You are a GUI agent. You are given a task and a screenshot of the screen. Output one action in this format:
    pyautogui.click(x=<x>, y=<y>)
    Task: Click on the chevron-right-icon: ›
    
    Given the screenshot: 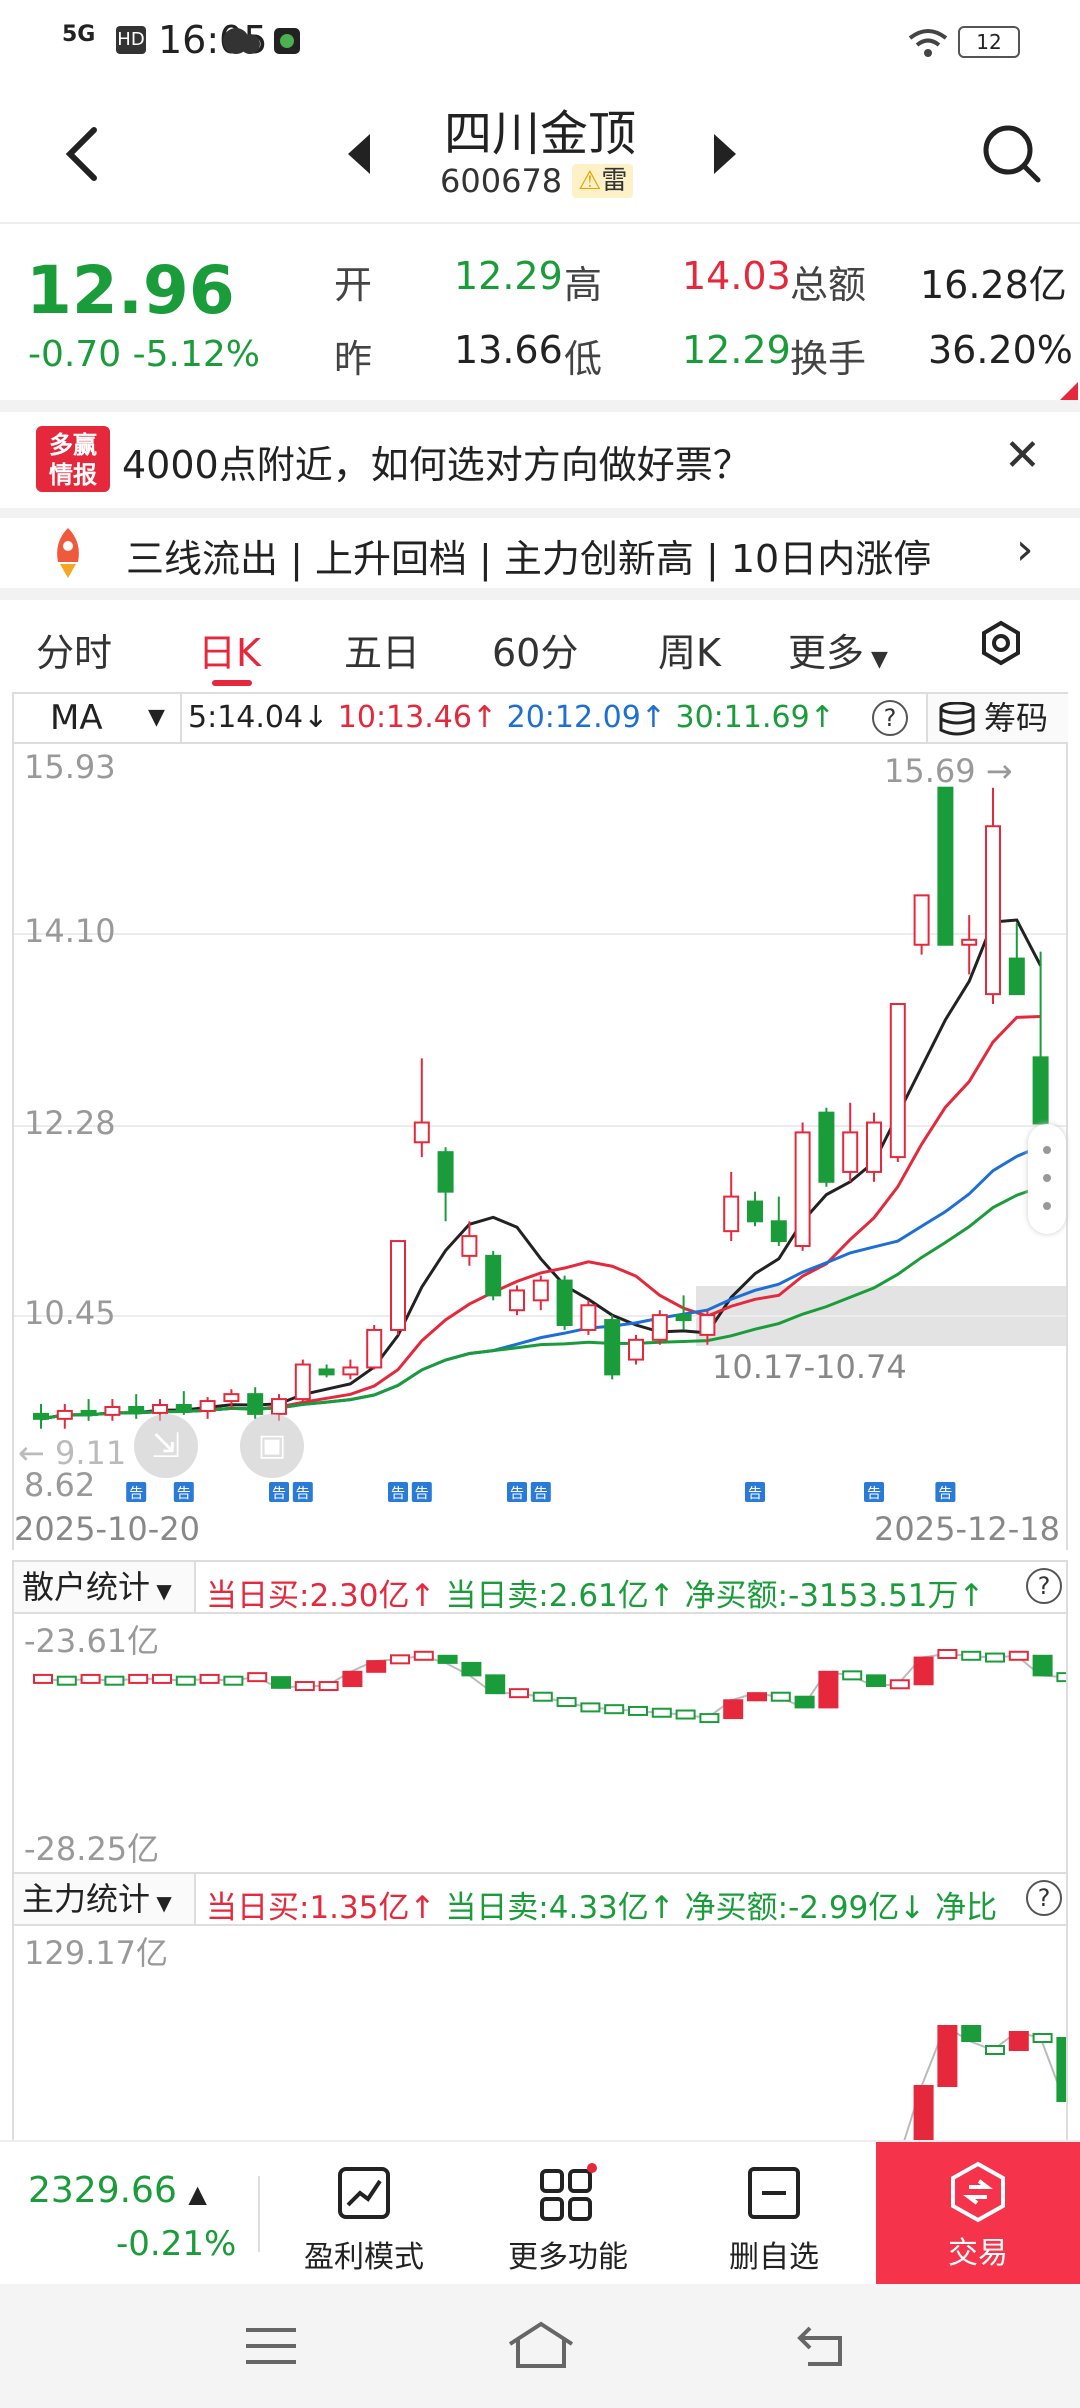 What is the action you would take?
    pyautogui.click(x=1025, y=549)
    